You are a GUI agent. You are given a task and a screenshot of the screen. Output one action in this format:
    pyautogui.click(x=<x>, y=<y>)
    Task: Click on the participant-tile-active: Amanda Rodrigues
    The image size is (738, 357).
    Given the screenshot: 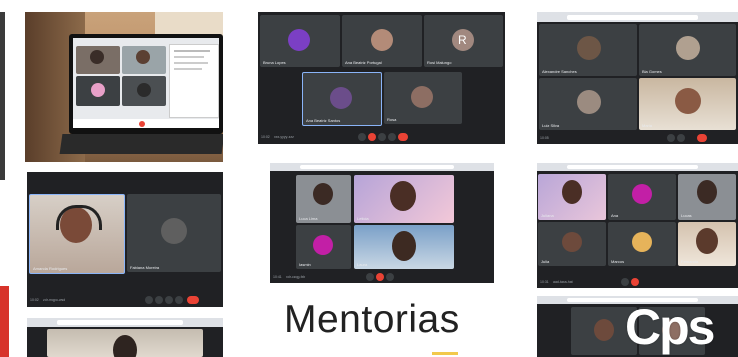 What is the action you would take?
    pyautogui.click(x=77, y=234)
    